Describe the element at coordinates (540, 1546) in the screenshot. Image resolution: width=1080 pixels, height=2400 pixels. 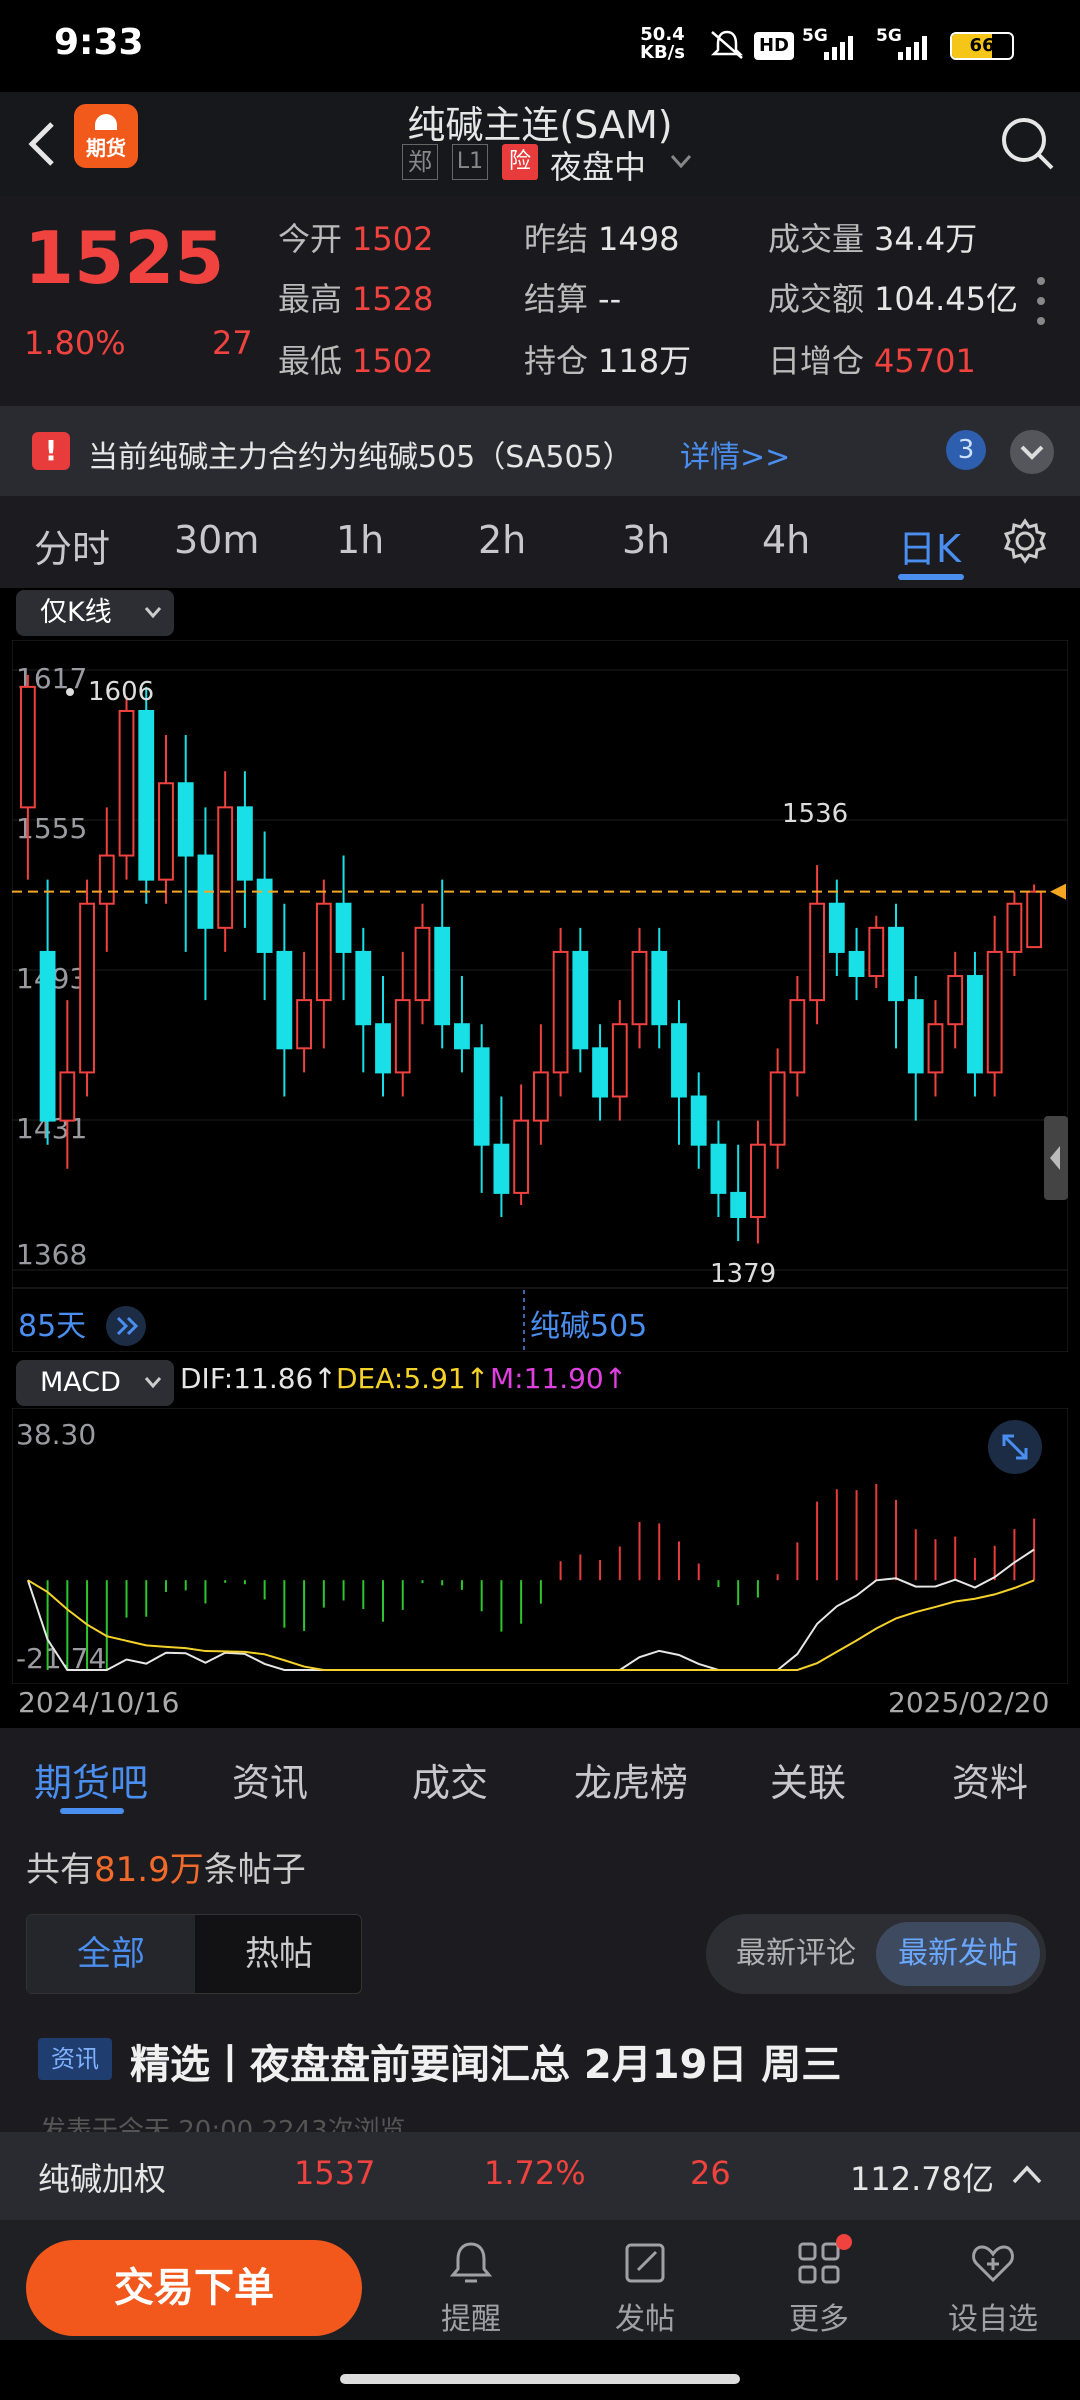
I see `macd-chart: 38.30-21.74` at that location.